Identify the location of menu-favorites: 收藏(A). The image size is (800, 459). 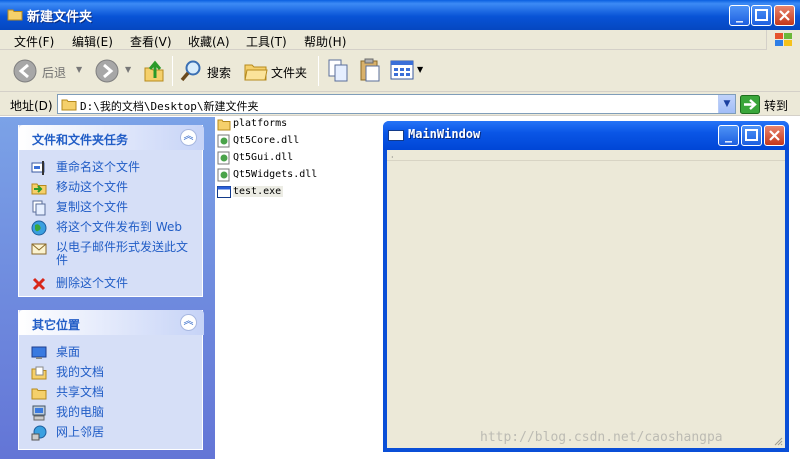
(209, 41).